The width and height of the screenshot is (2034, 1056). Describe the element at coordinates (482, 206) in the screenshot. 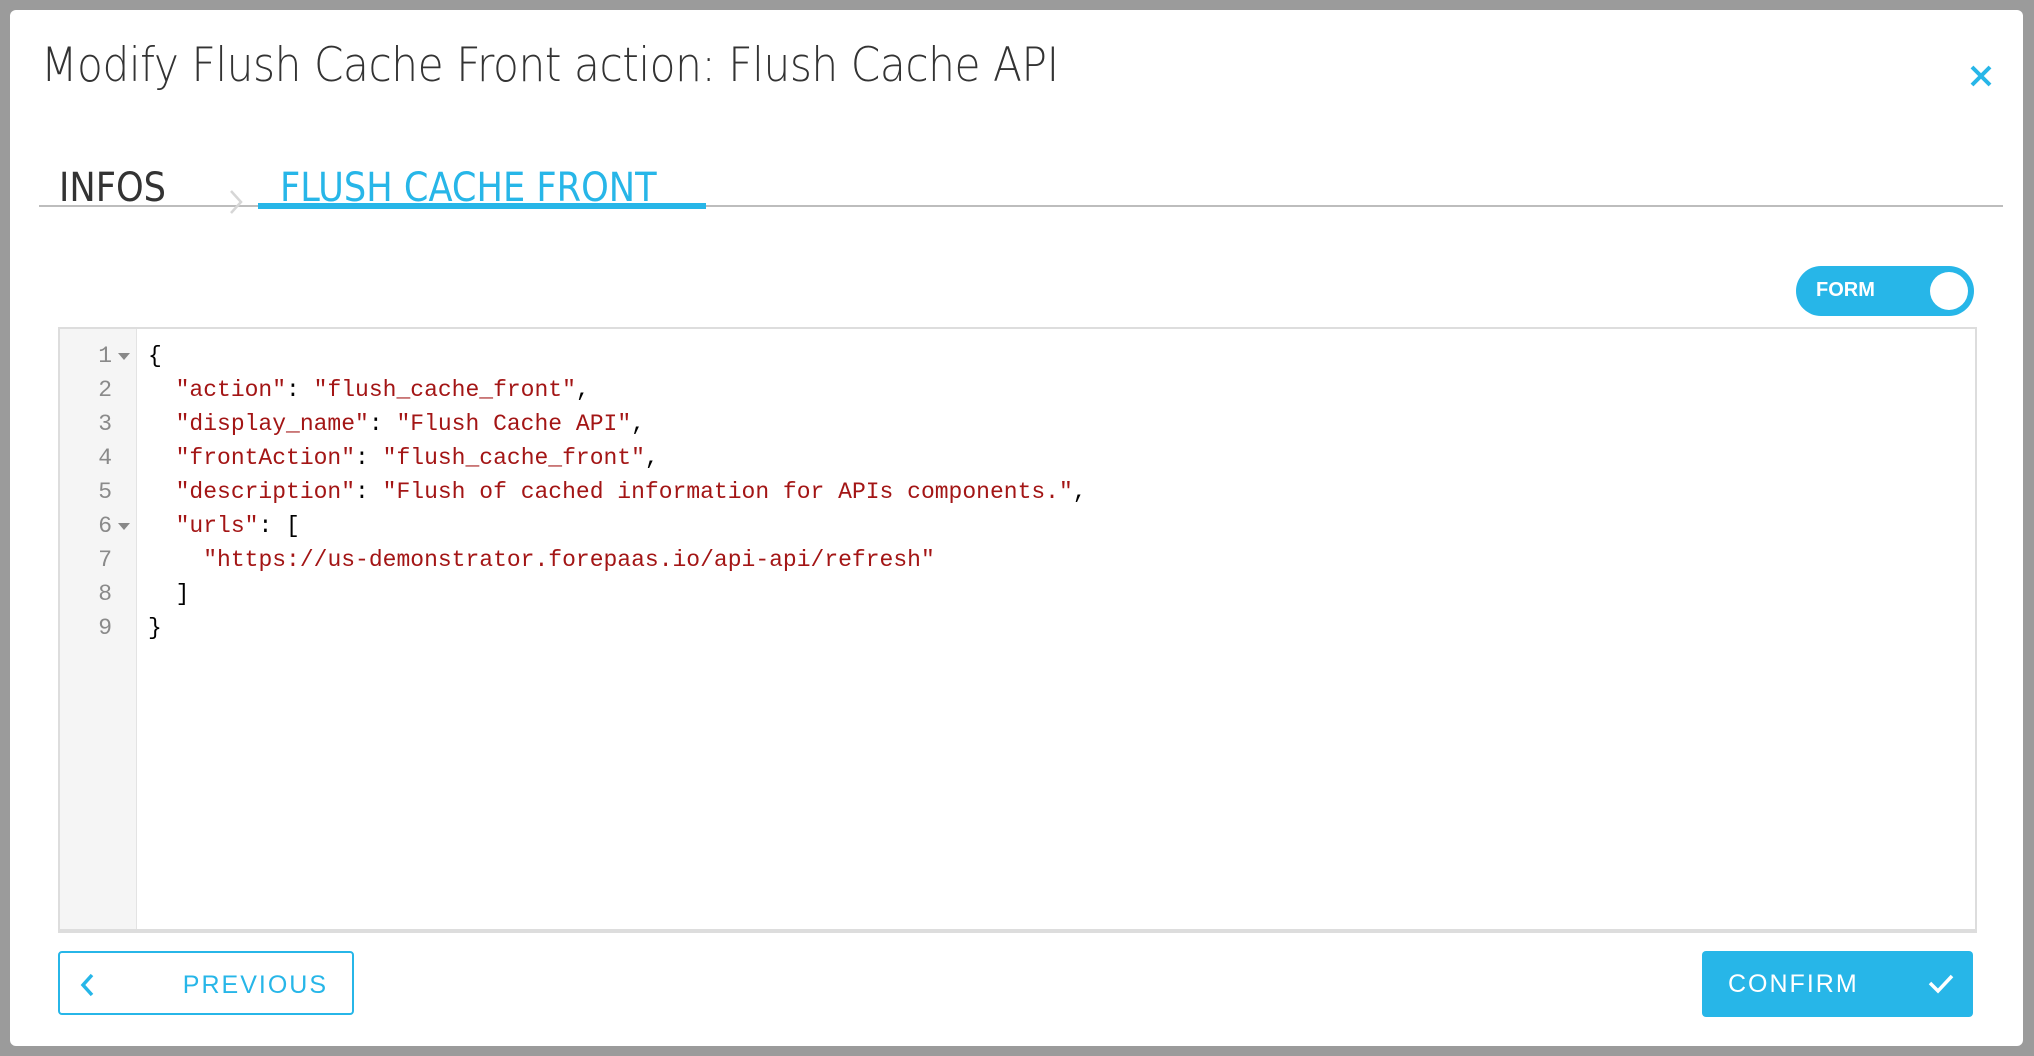

I see `active-tab-indicator` at that location.